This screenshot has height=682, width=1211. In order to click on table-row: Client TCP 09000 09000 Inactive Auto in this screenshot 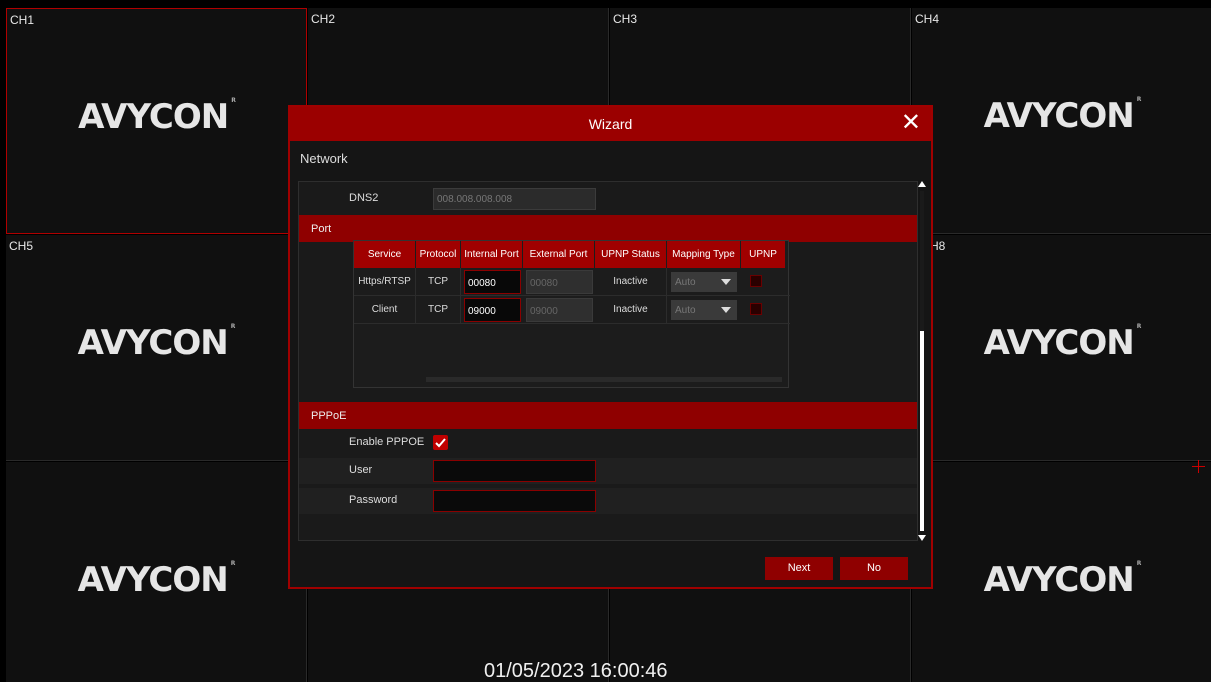, I will do `click(572, 310)`.